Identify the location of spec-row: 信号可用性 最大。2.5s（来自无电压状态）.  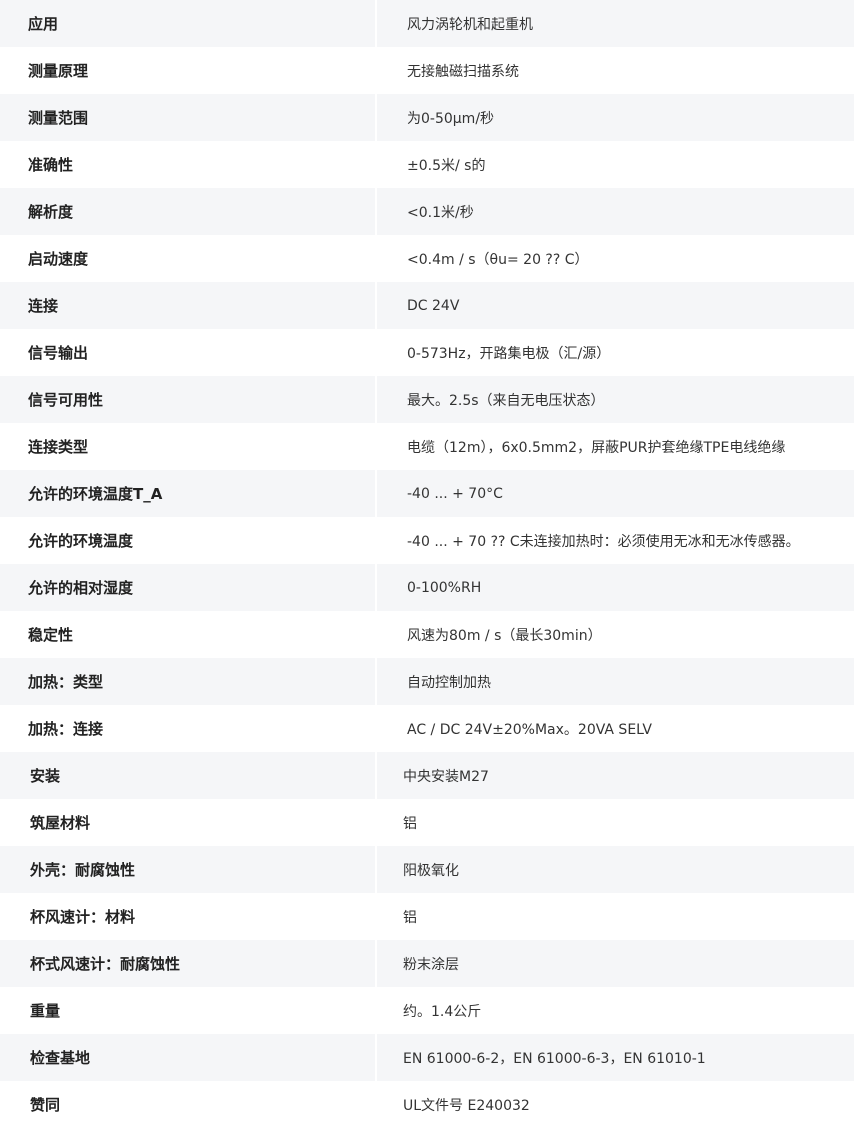
(427, 399).